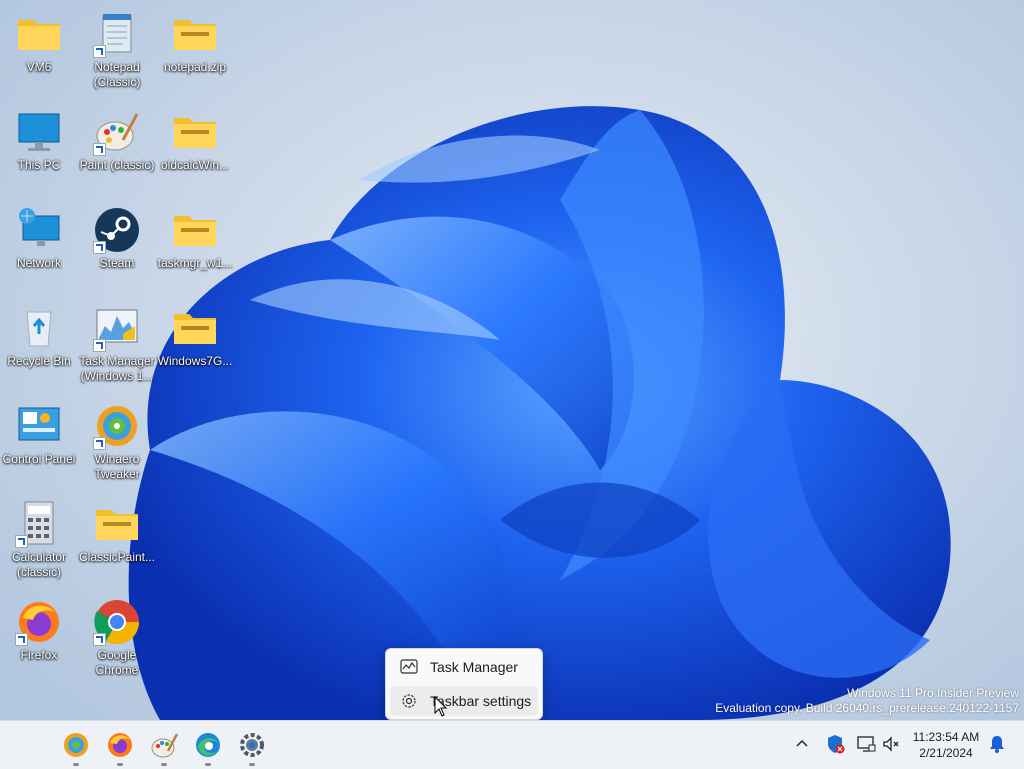  Describe the element at coordinates (117, 165) in the screenshot. I see `desktop-icon-label: Paint (classic)` at that location.